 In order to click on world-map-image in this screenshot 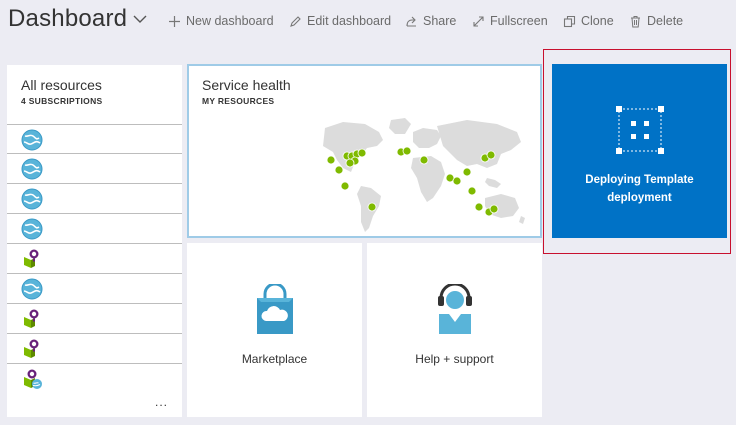, I will do `click(424, 175)`.